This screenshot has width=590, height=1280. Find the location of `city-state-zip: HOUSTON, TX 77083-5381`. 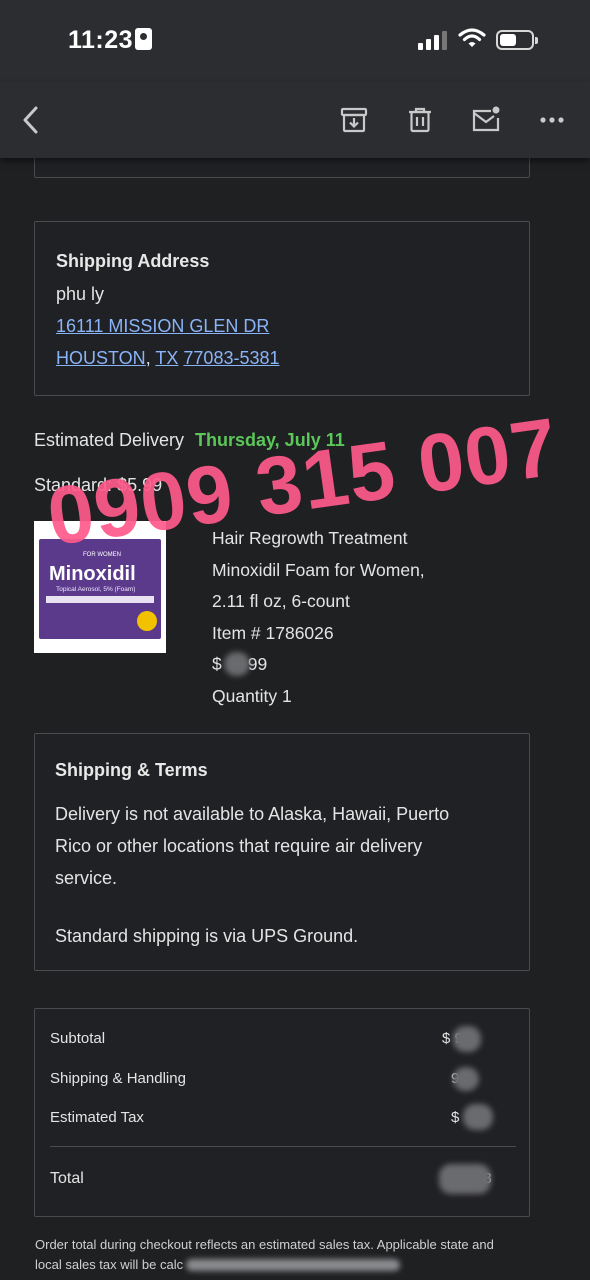

city-state-zip: HOUSTON, TX 77083-5381 is located at coordinates (168, 358).